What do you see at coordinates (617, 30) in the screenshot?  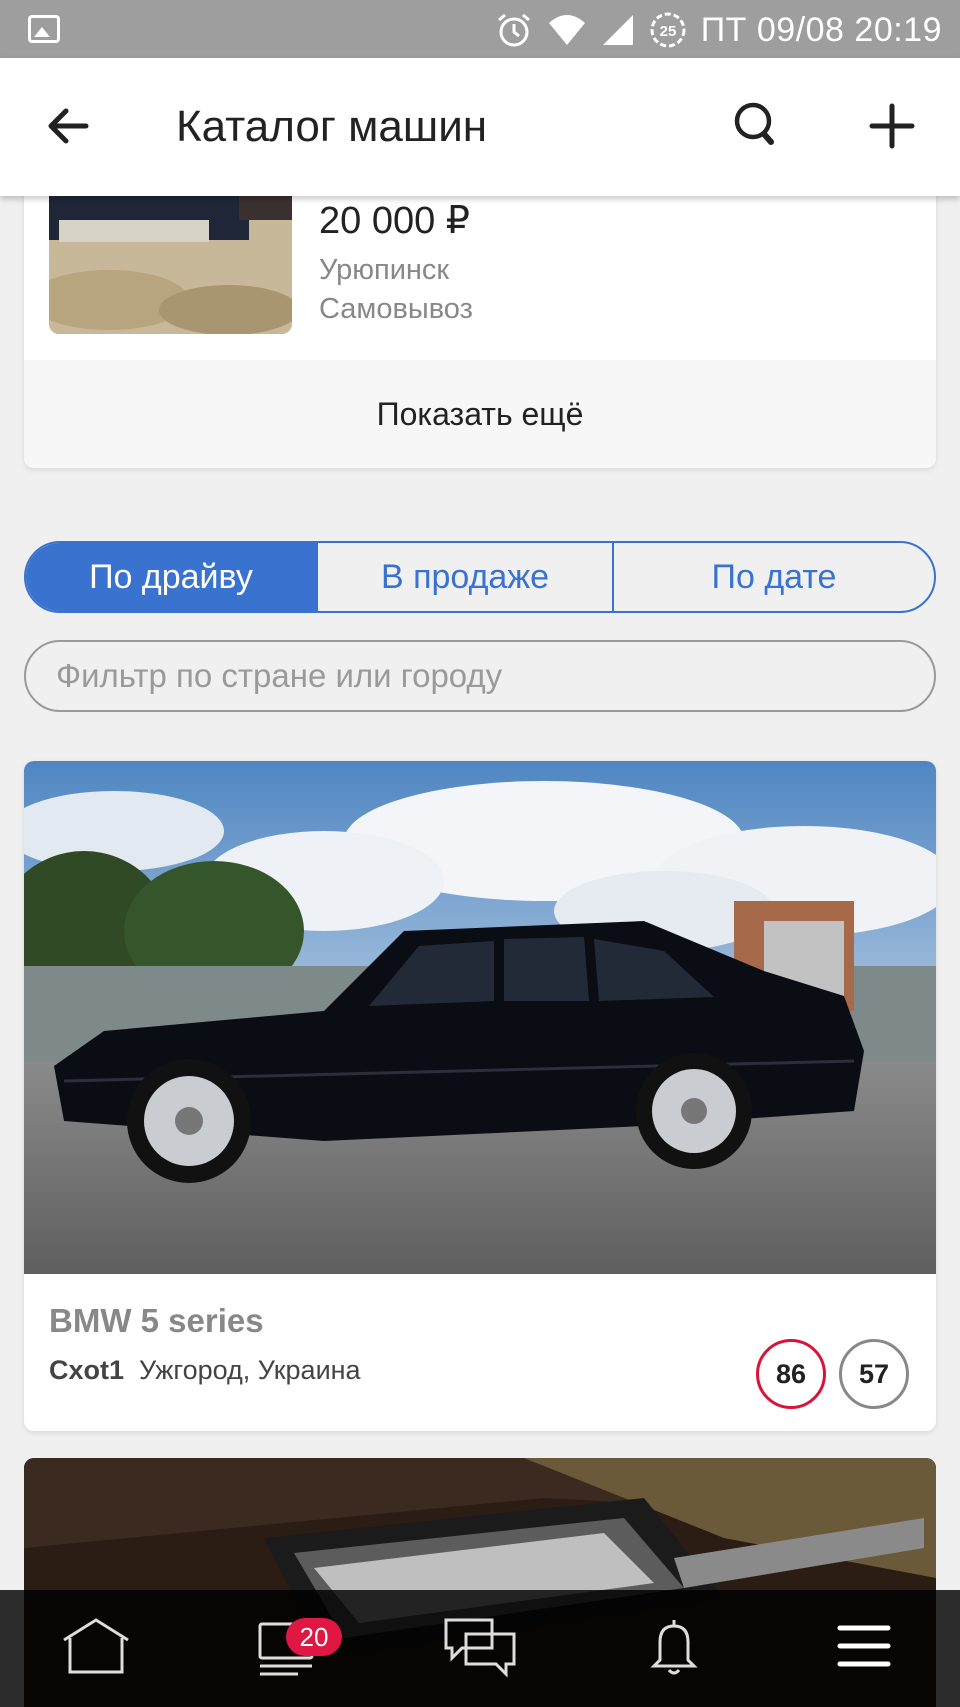 I see `signal-icon` at bounding box center [617, 30].